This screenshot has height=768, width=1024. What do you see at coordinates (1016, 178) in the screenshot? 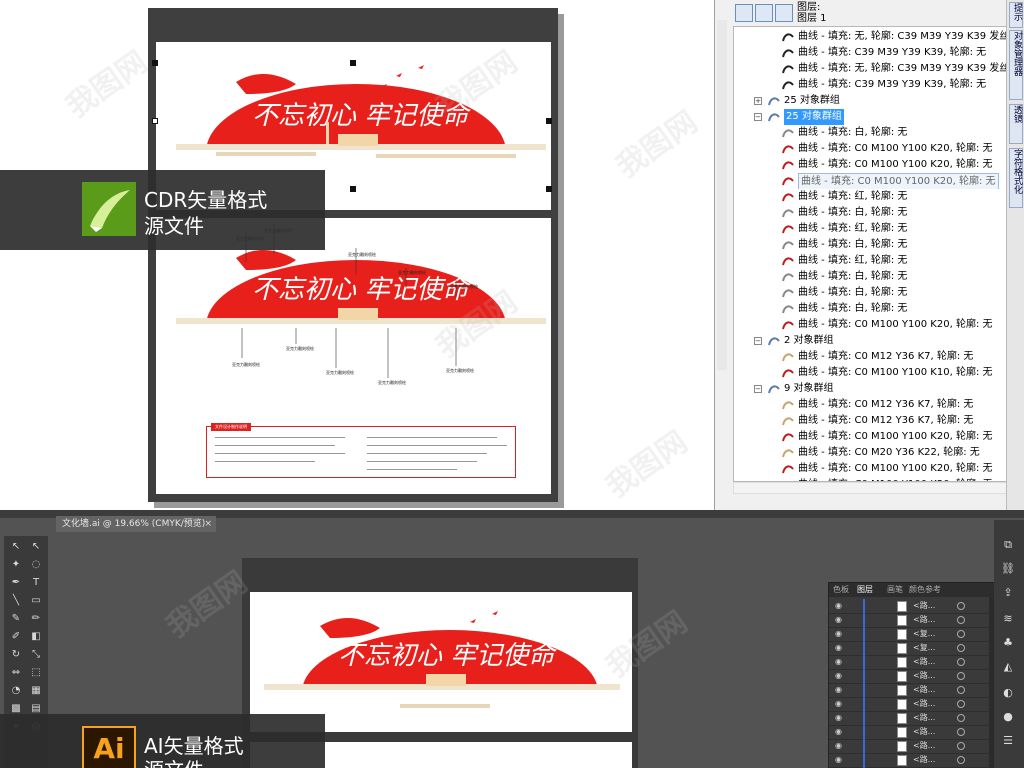
I see `side-tab-character-format: 字符格式化` at bounding box center [1016, 178].